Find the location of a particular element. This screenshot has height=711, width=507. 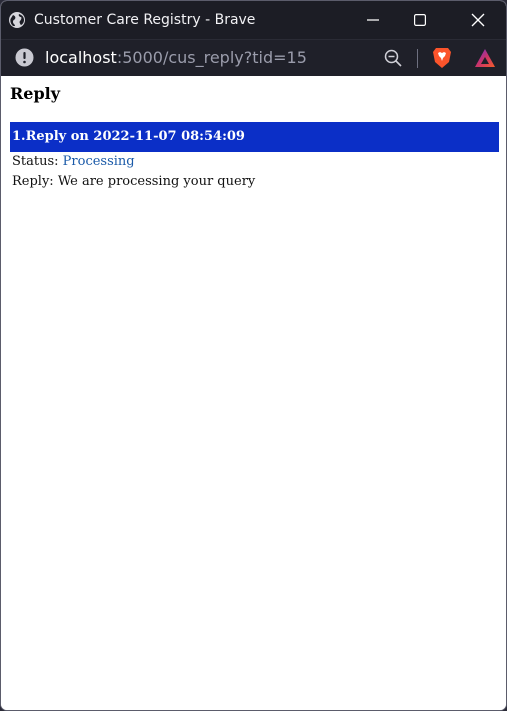

url-host: localhost is located at coordinates (81, 57).